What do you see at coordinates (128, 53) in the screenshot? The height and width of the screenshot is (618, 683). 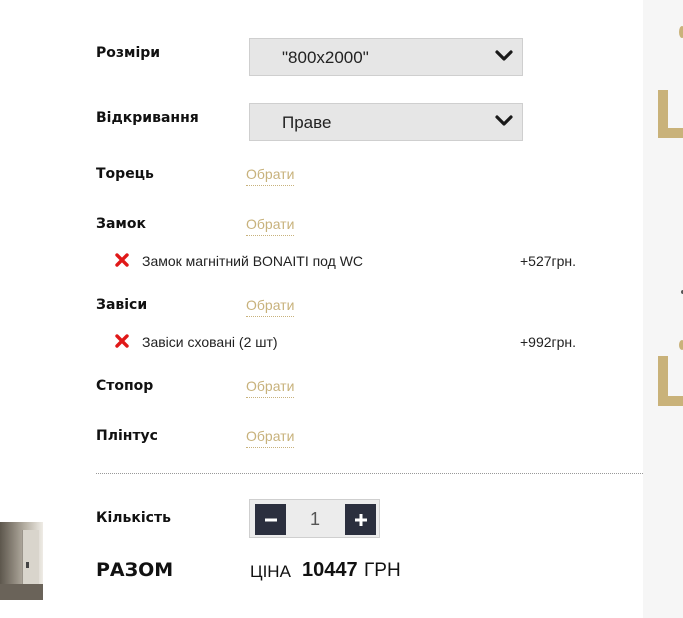 I see `size-label: Розміри` at bounding box center [128, 53].